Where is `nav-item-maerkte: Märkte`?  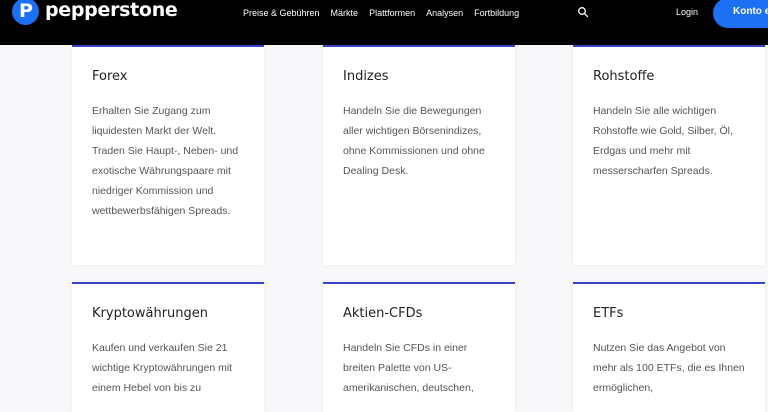
nav-item-maerkte: Märkte is located at coordinates (345, 13).